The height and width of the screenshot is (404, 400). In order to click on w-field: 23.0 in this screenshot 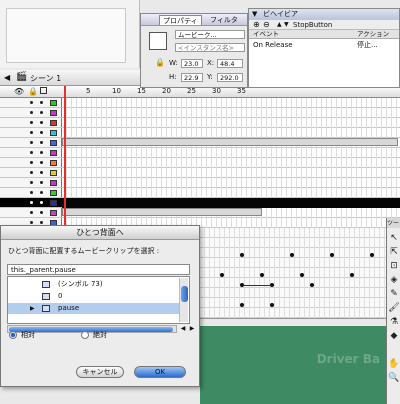, I will do `click(192, 63)`.